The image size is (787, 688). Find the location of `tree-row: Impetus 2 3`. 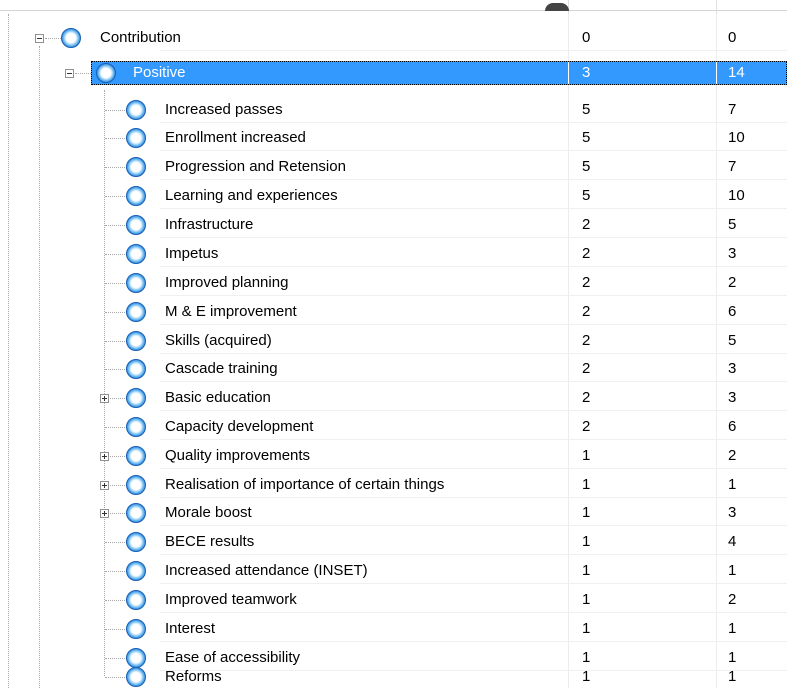

tree-row: Impetus 2 3 is located at coordinates (393, 254).